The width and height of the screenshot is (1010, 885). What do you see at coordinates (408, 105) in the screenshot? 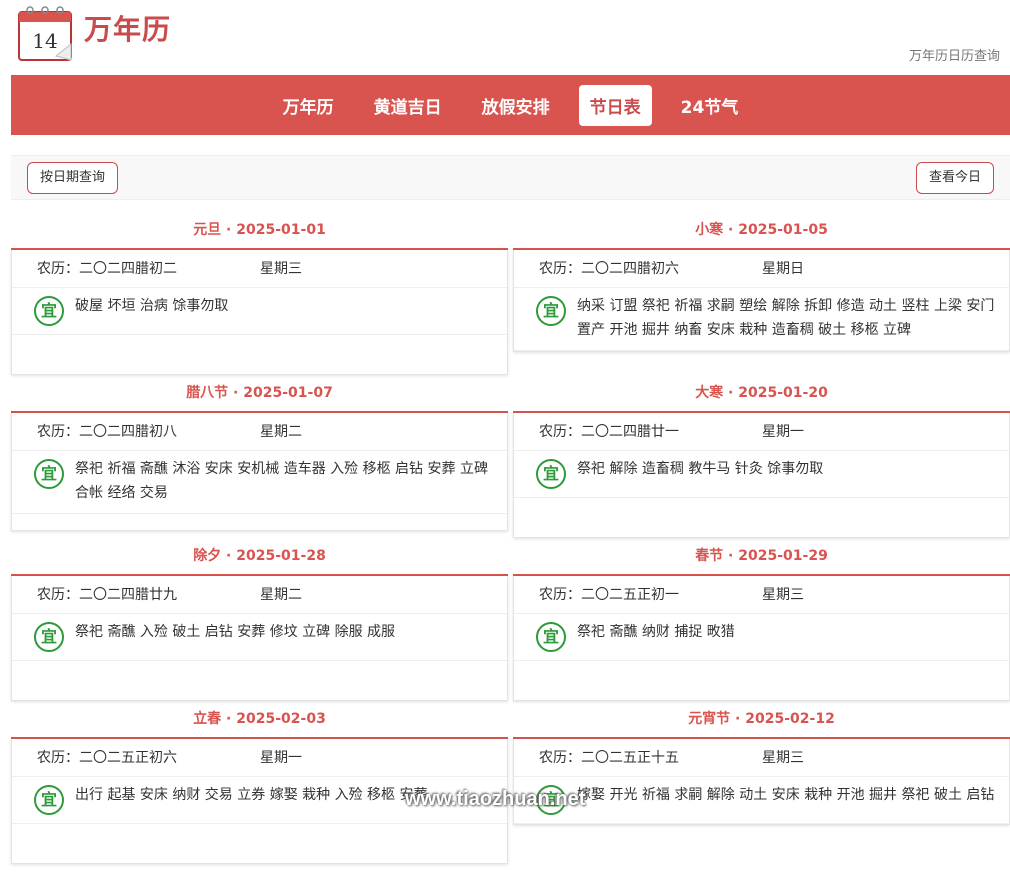
I see `nav-item-lucky-days: 黄道吉日` at bounding box center [408, 105].